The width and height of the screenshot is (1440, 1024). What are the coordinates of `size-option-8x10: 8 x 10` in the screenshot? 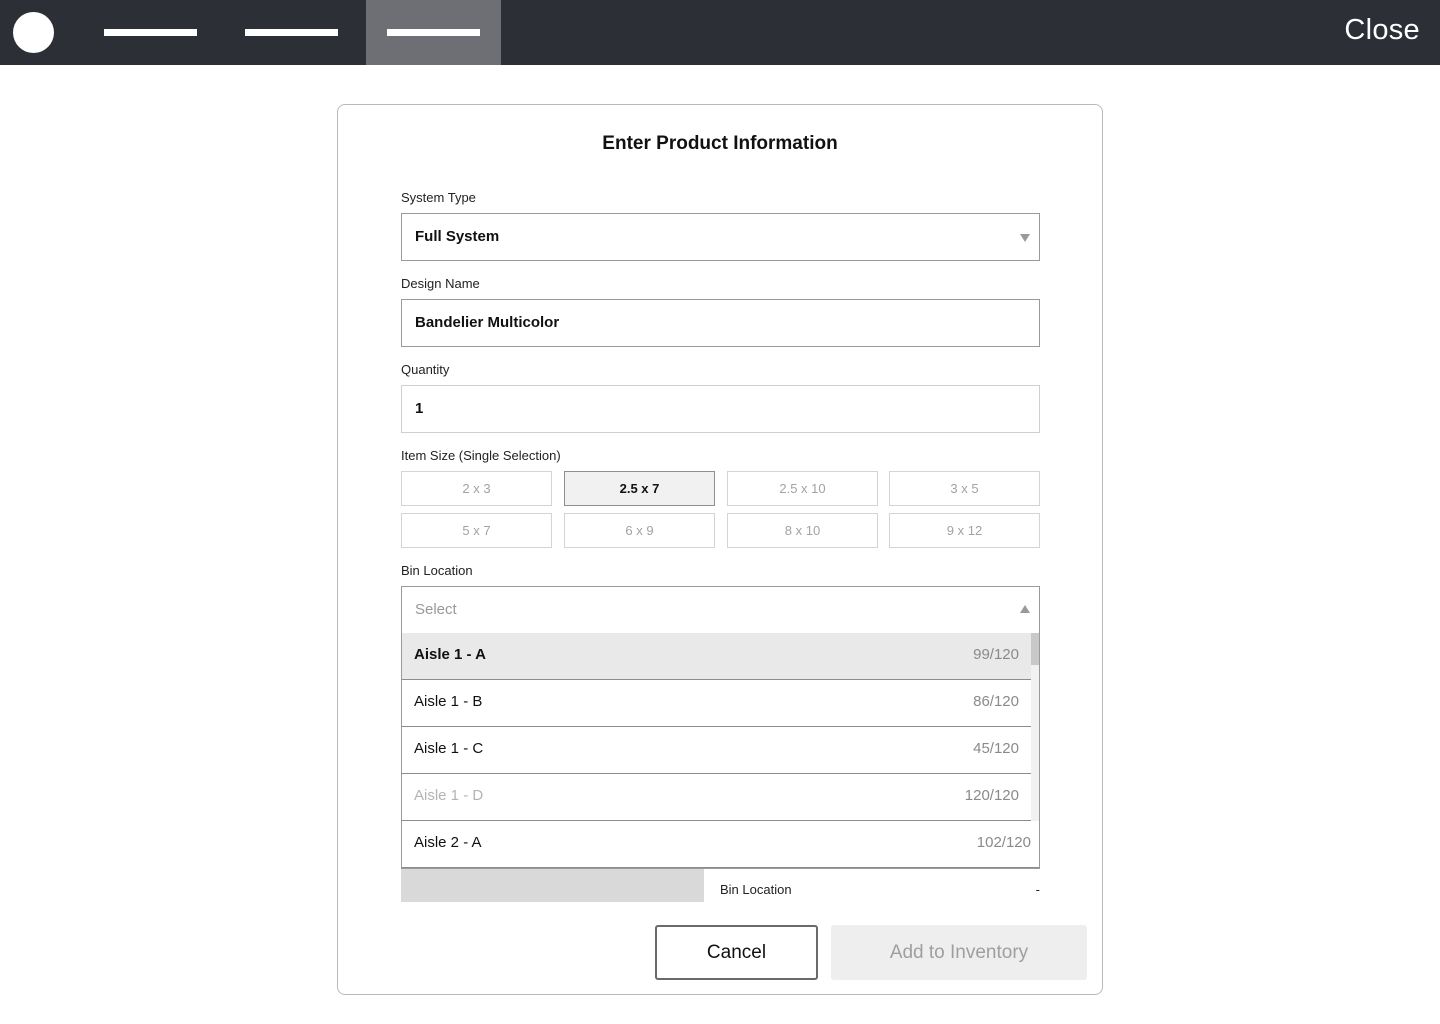 It's located at (802, 530).